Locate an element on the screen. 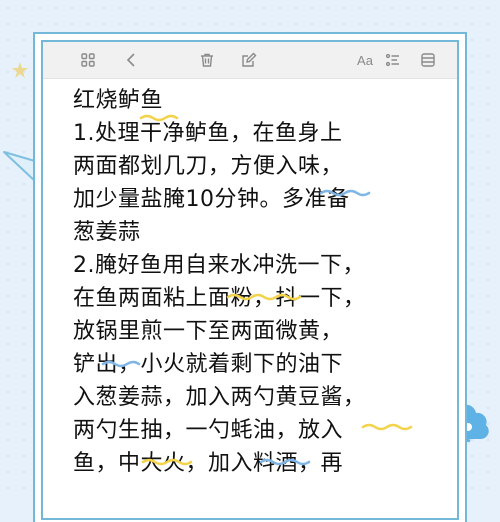 The image size is (500, 522). star-decoration-icon is located at coordinates (20, 70).